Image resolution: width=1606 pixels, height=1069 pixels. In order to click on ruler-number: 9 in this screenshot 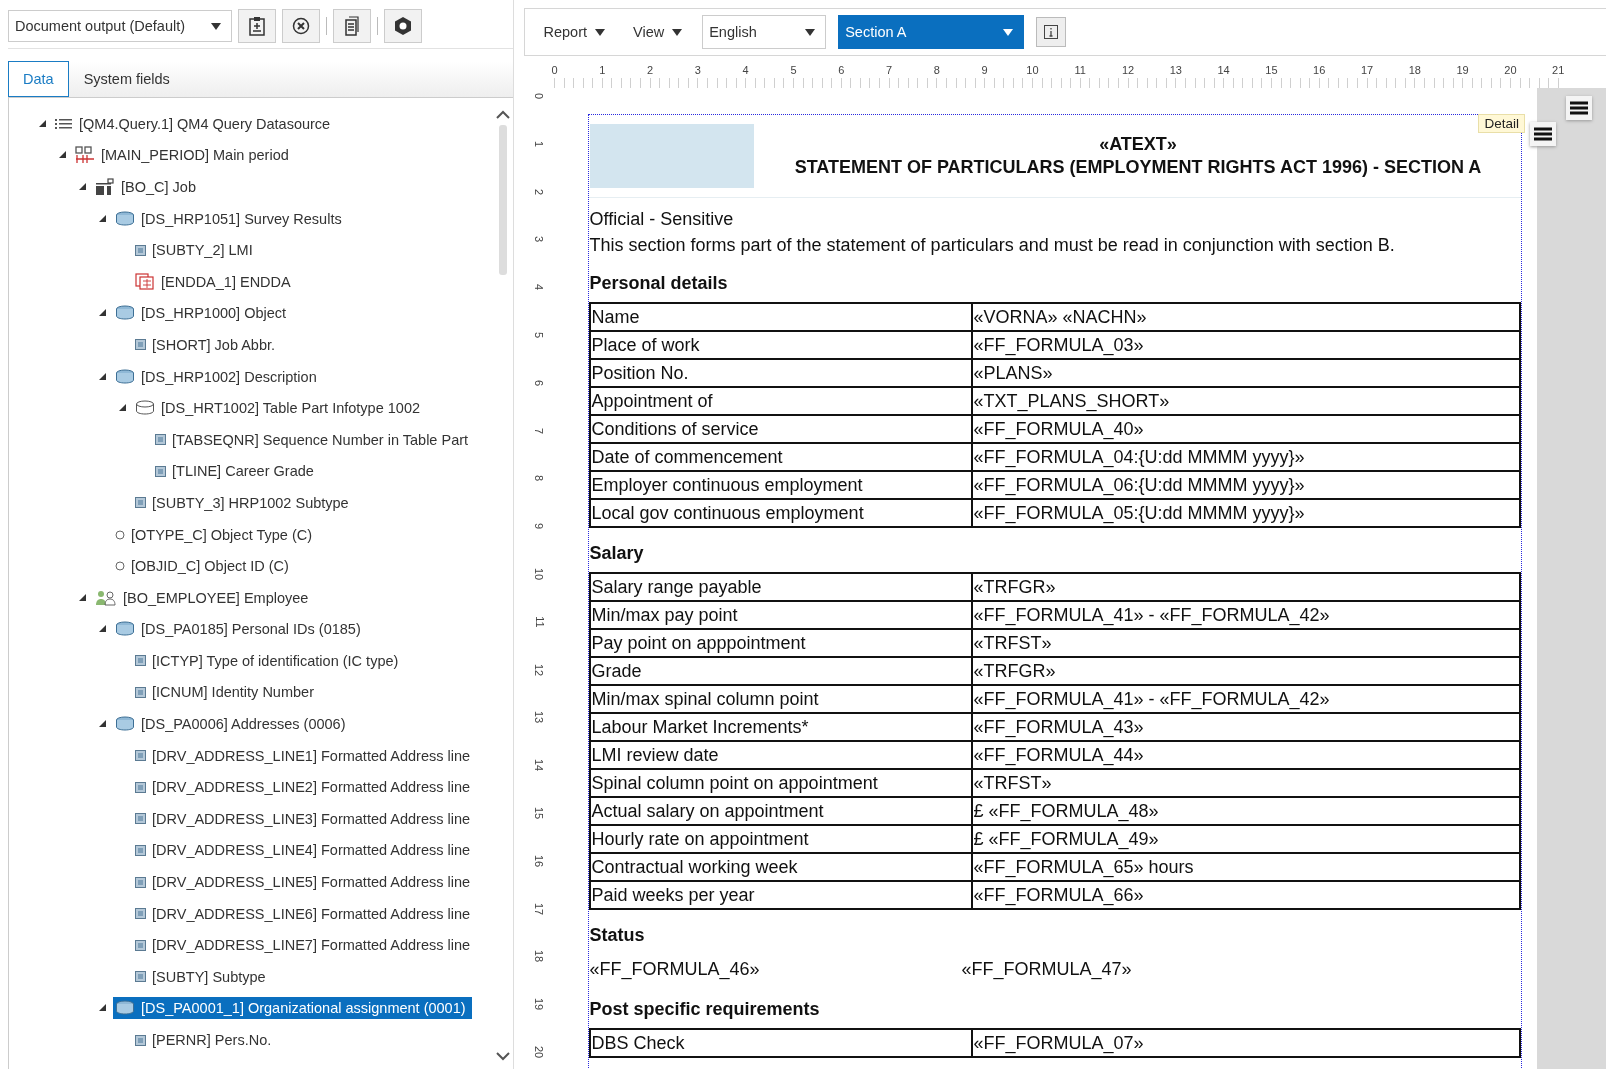, I will do `click(984, 70)`.